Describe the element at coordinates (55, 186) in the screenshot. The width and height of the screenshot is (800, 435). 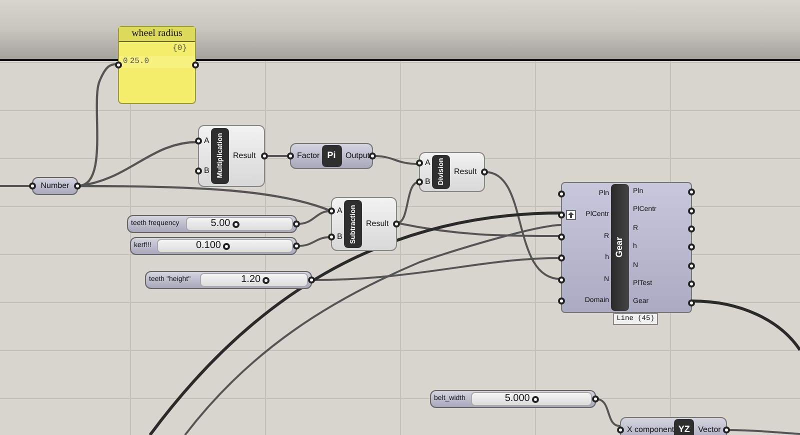
I see `param-node: Number` at that location.